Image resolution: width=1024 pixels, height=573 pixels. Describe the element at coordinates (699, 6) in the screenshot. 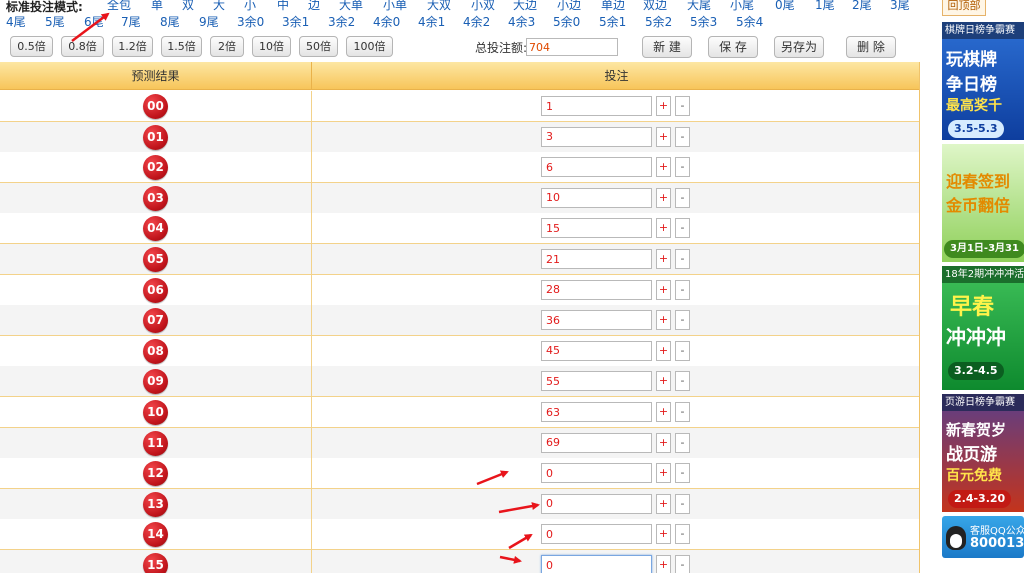

I see `mode-link-r1-15: 大尾` at that location.